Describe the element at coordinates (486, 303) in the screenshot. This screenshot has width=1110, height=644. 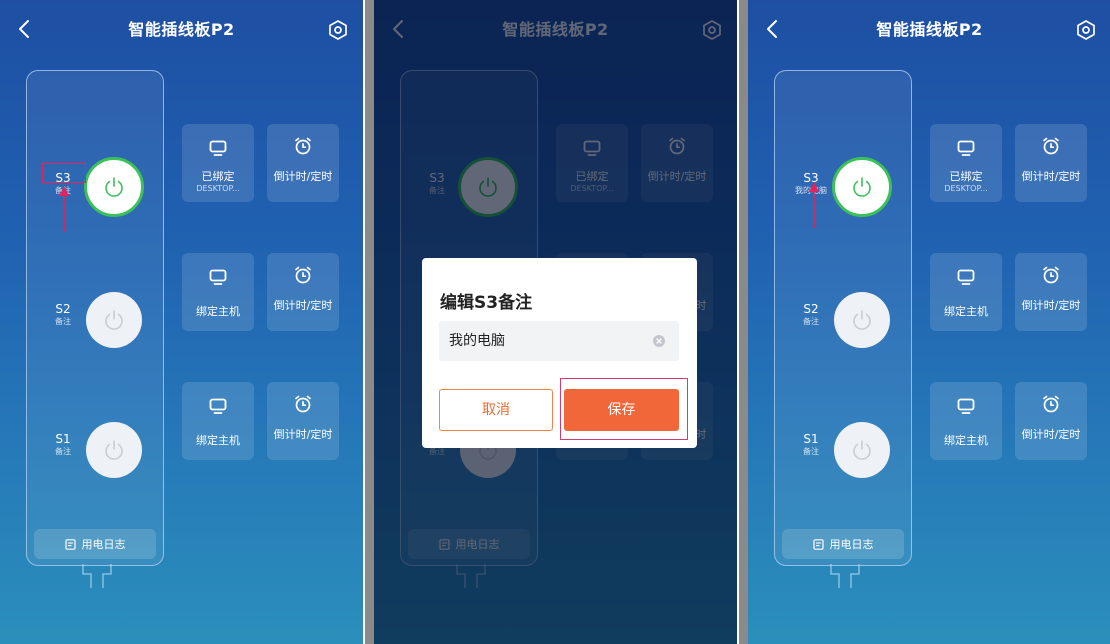
I see `dialog-title: 编辑S3备注` at that location.